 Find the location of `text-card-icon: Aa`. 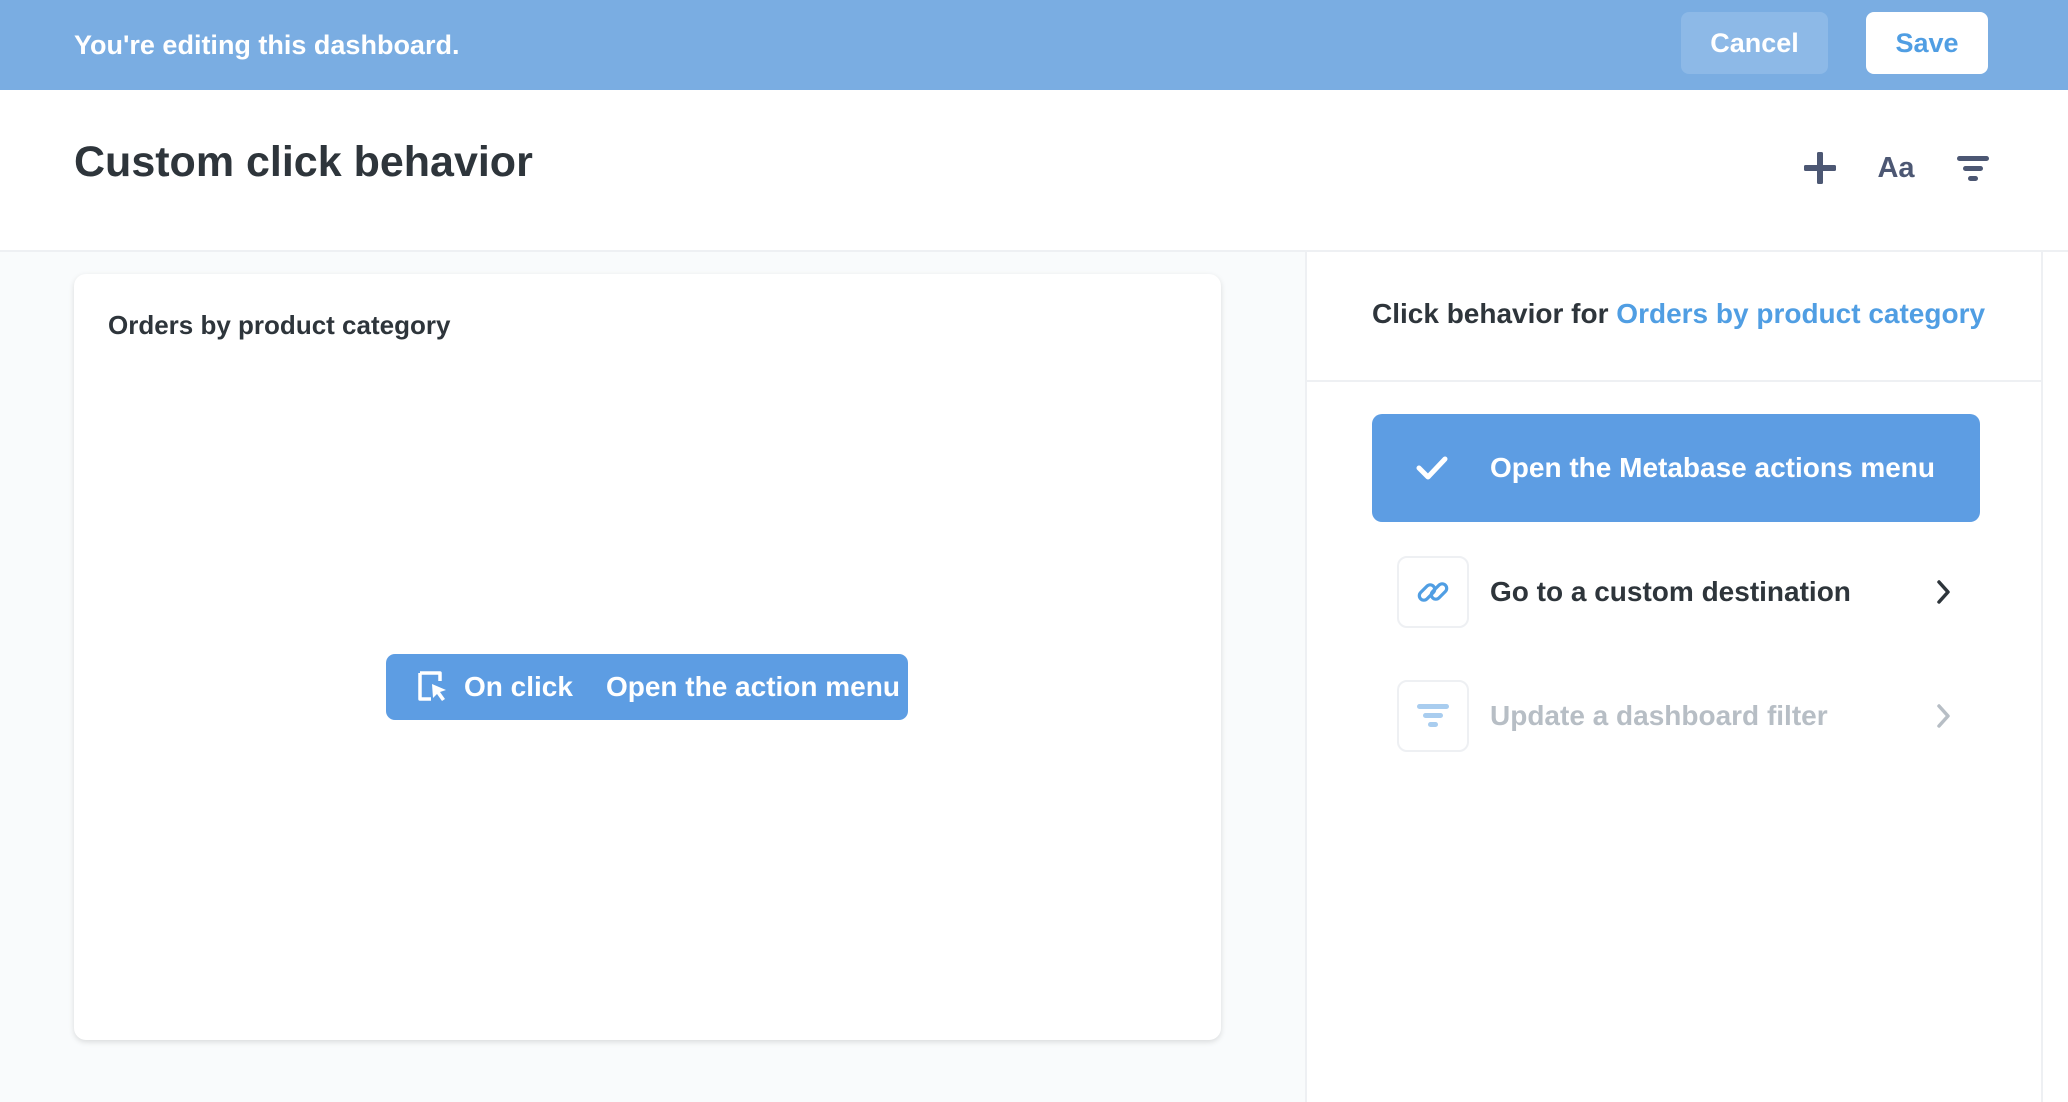

text-card-icon: Aa is located at coordinates (1896, 168).